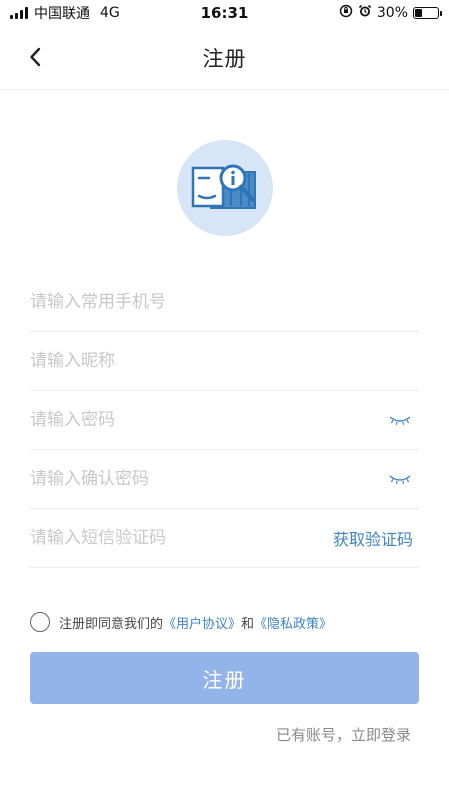  I want to click on nickname-row, so click(224, 361).